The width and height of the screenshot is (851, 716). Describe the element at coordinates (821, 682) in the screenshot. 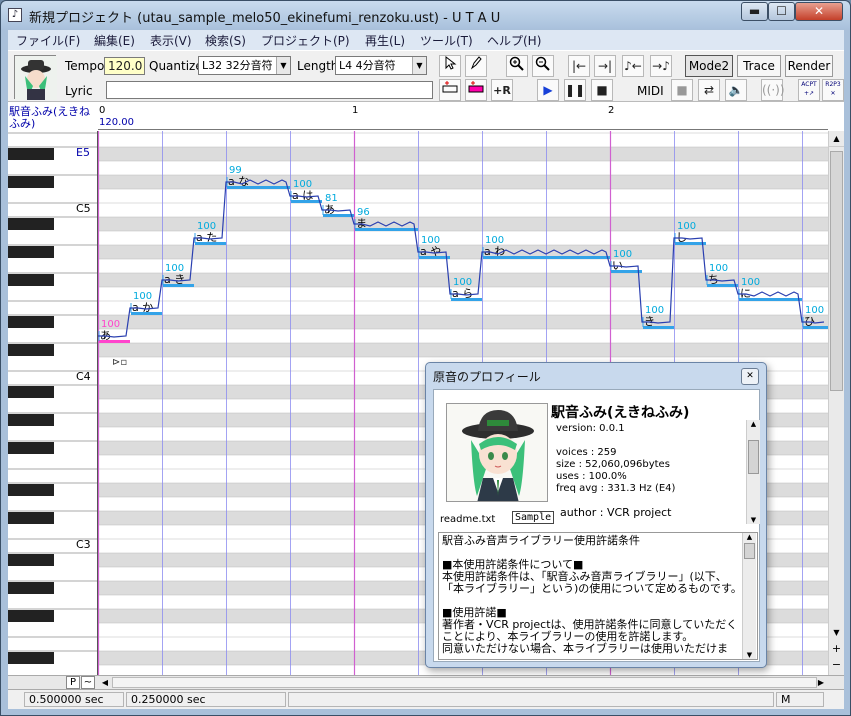

I see `scroll-right-icon: ▶` at that location.